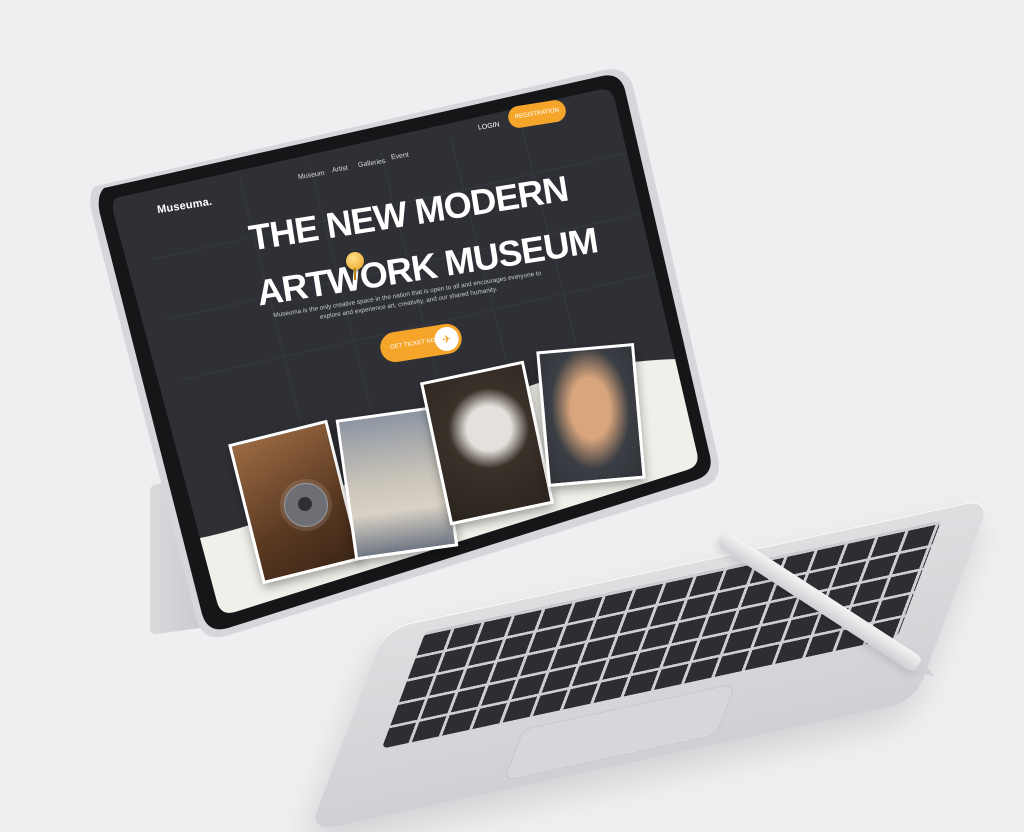 The width and height of the screenshot is (1024, 832). Describe the element at coordinates (306, 505) in the screenshot. I see `rotating-badge-icon` at that location.